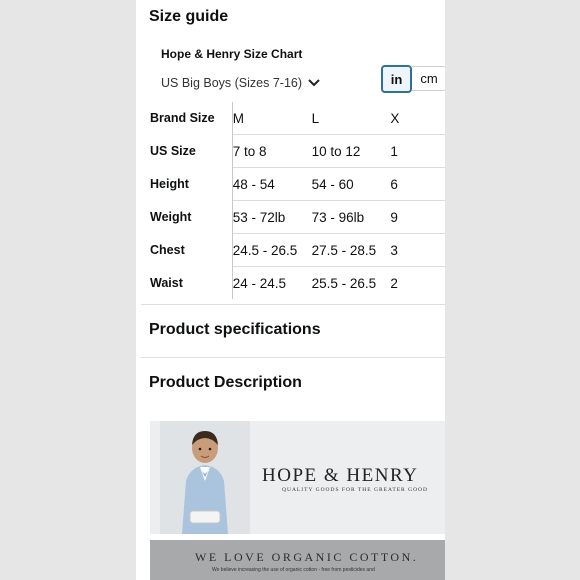 The width and height of the screenshot is (580, 580). What do you see at coordinates (314, 83) in the screenshot?
I see `chevron-down-icon` at bounding box center [314, 83].